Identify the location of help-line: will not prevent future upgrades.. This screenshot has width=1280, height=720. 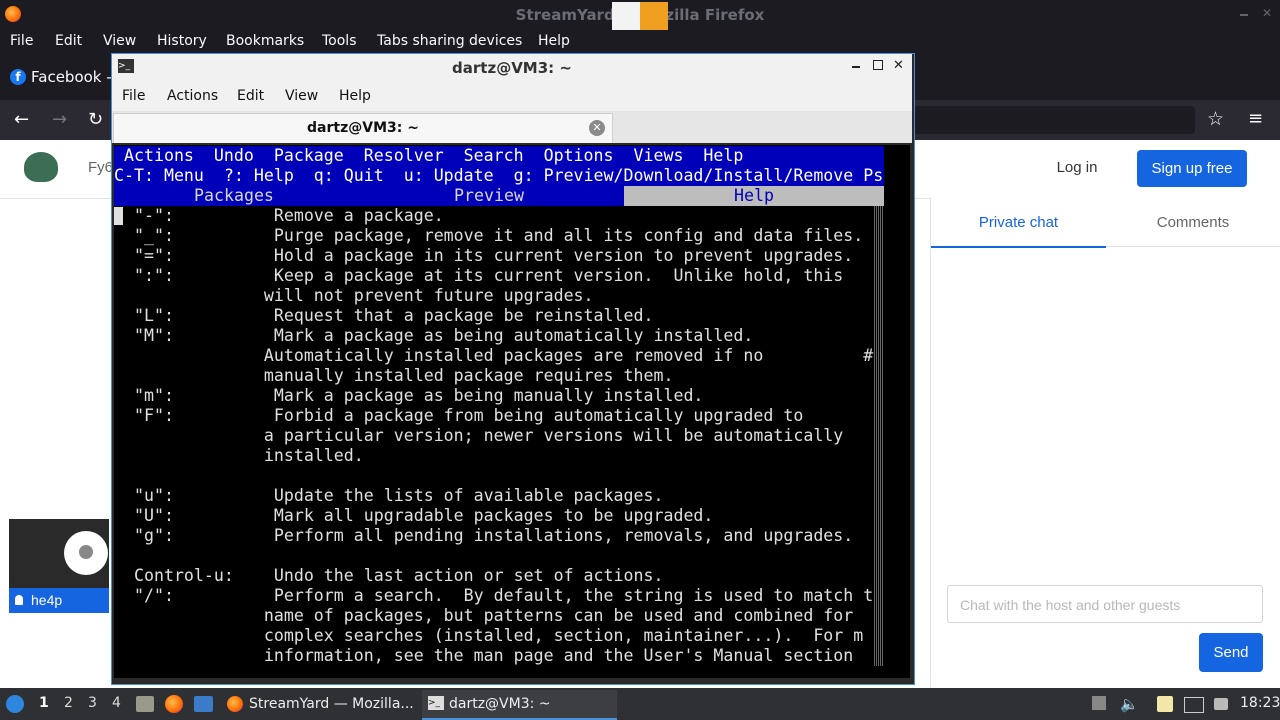
(354, 295).